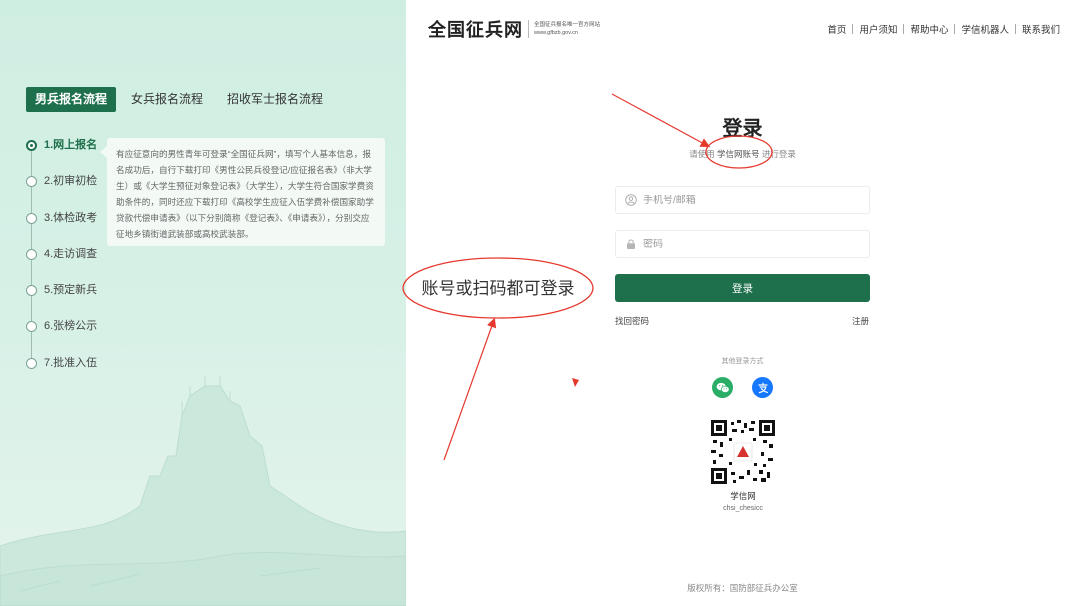 This screenshot has width=1080, height=606. What do you see at coordinates (475, 30) in the screenshot?
I see `logo-title: 全国征兵网` at bounding box center [475, 30].